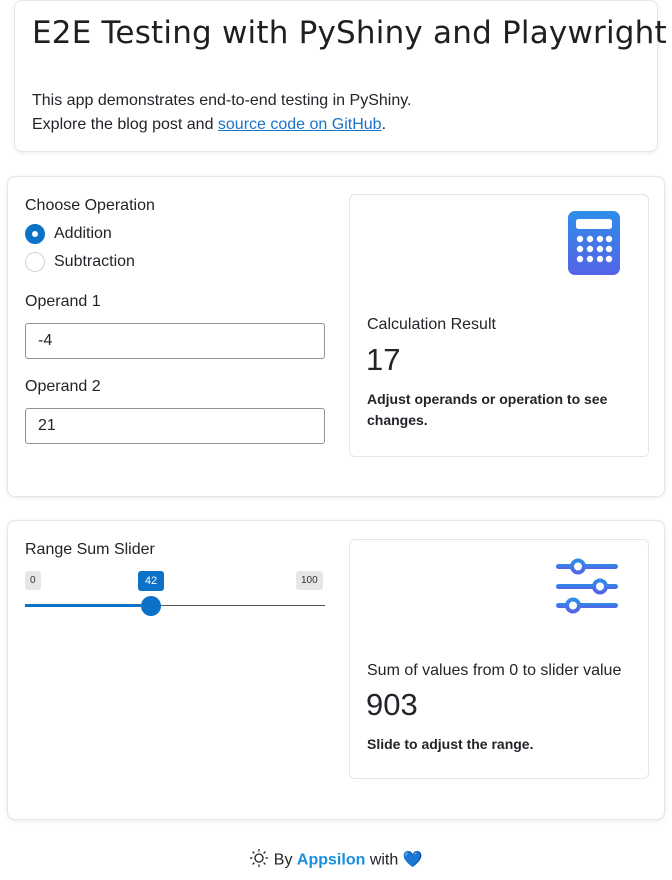 The height and width of the screenshot is (880, 672). I want to click on intro-line-2-prefix: Explore the blog post and, so click(125, 124).